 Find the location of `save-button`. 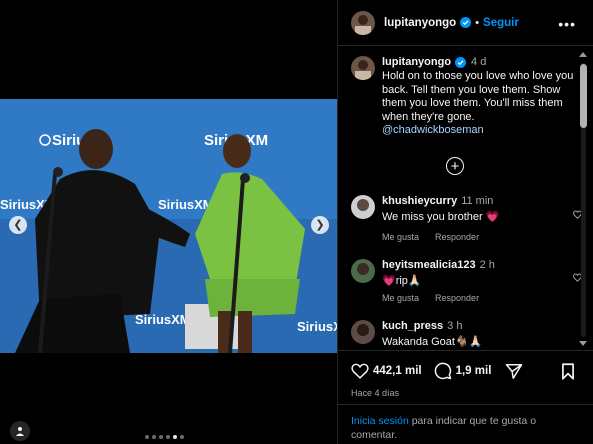

save-button is located at coordinates (568, 374).